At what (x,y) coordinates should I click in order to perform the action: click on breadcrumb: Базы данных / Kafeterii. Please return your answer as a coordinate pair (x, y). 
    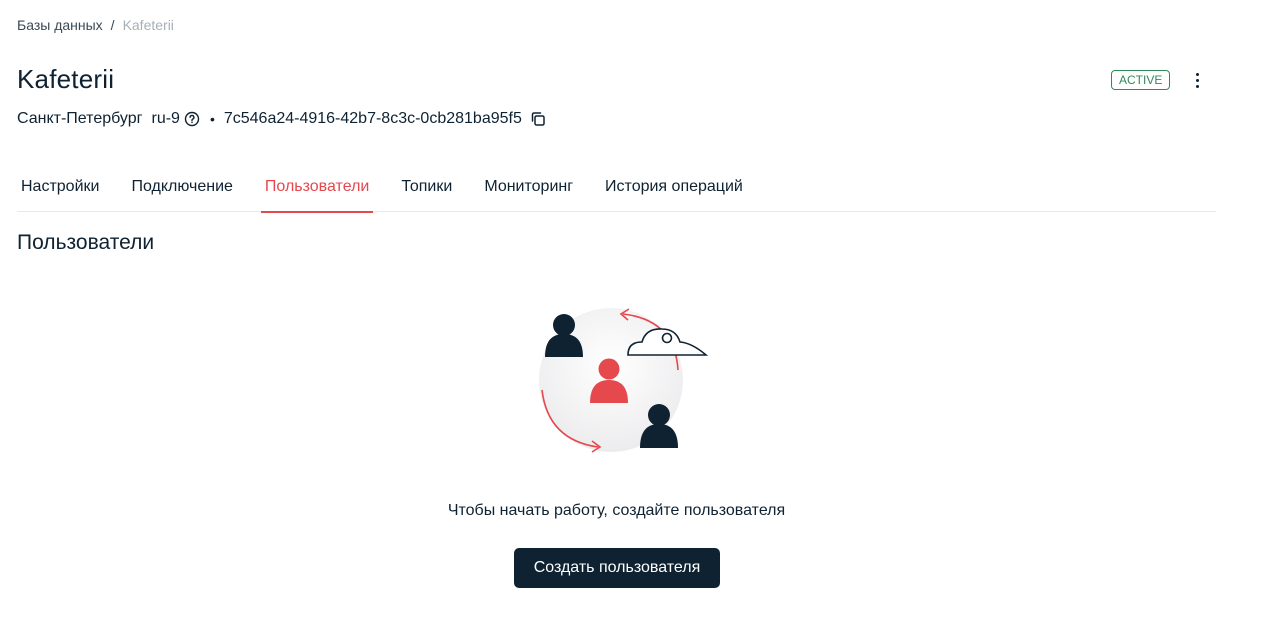
    Looking at the image, I should click on (95, 25).